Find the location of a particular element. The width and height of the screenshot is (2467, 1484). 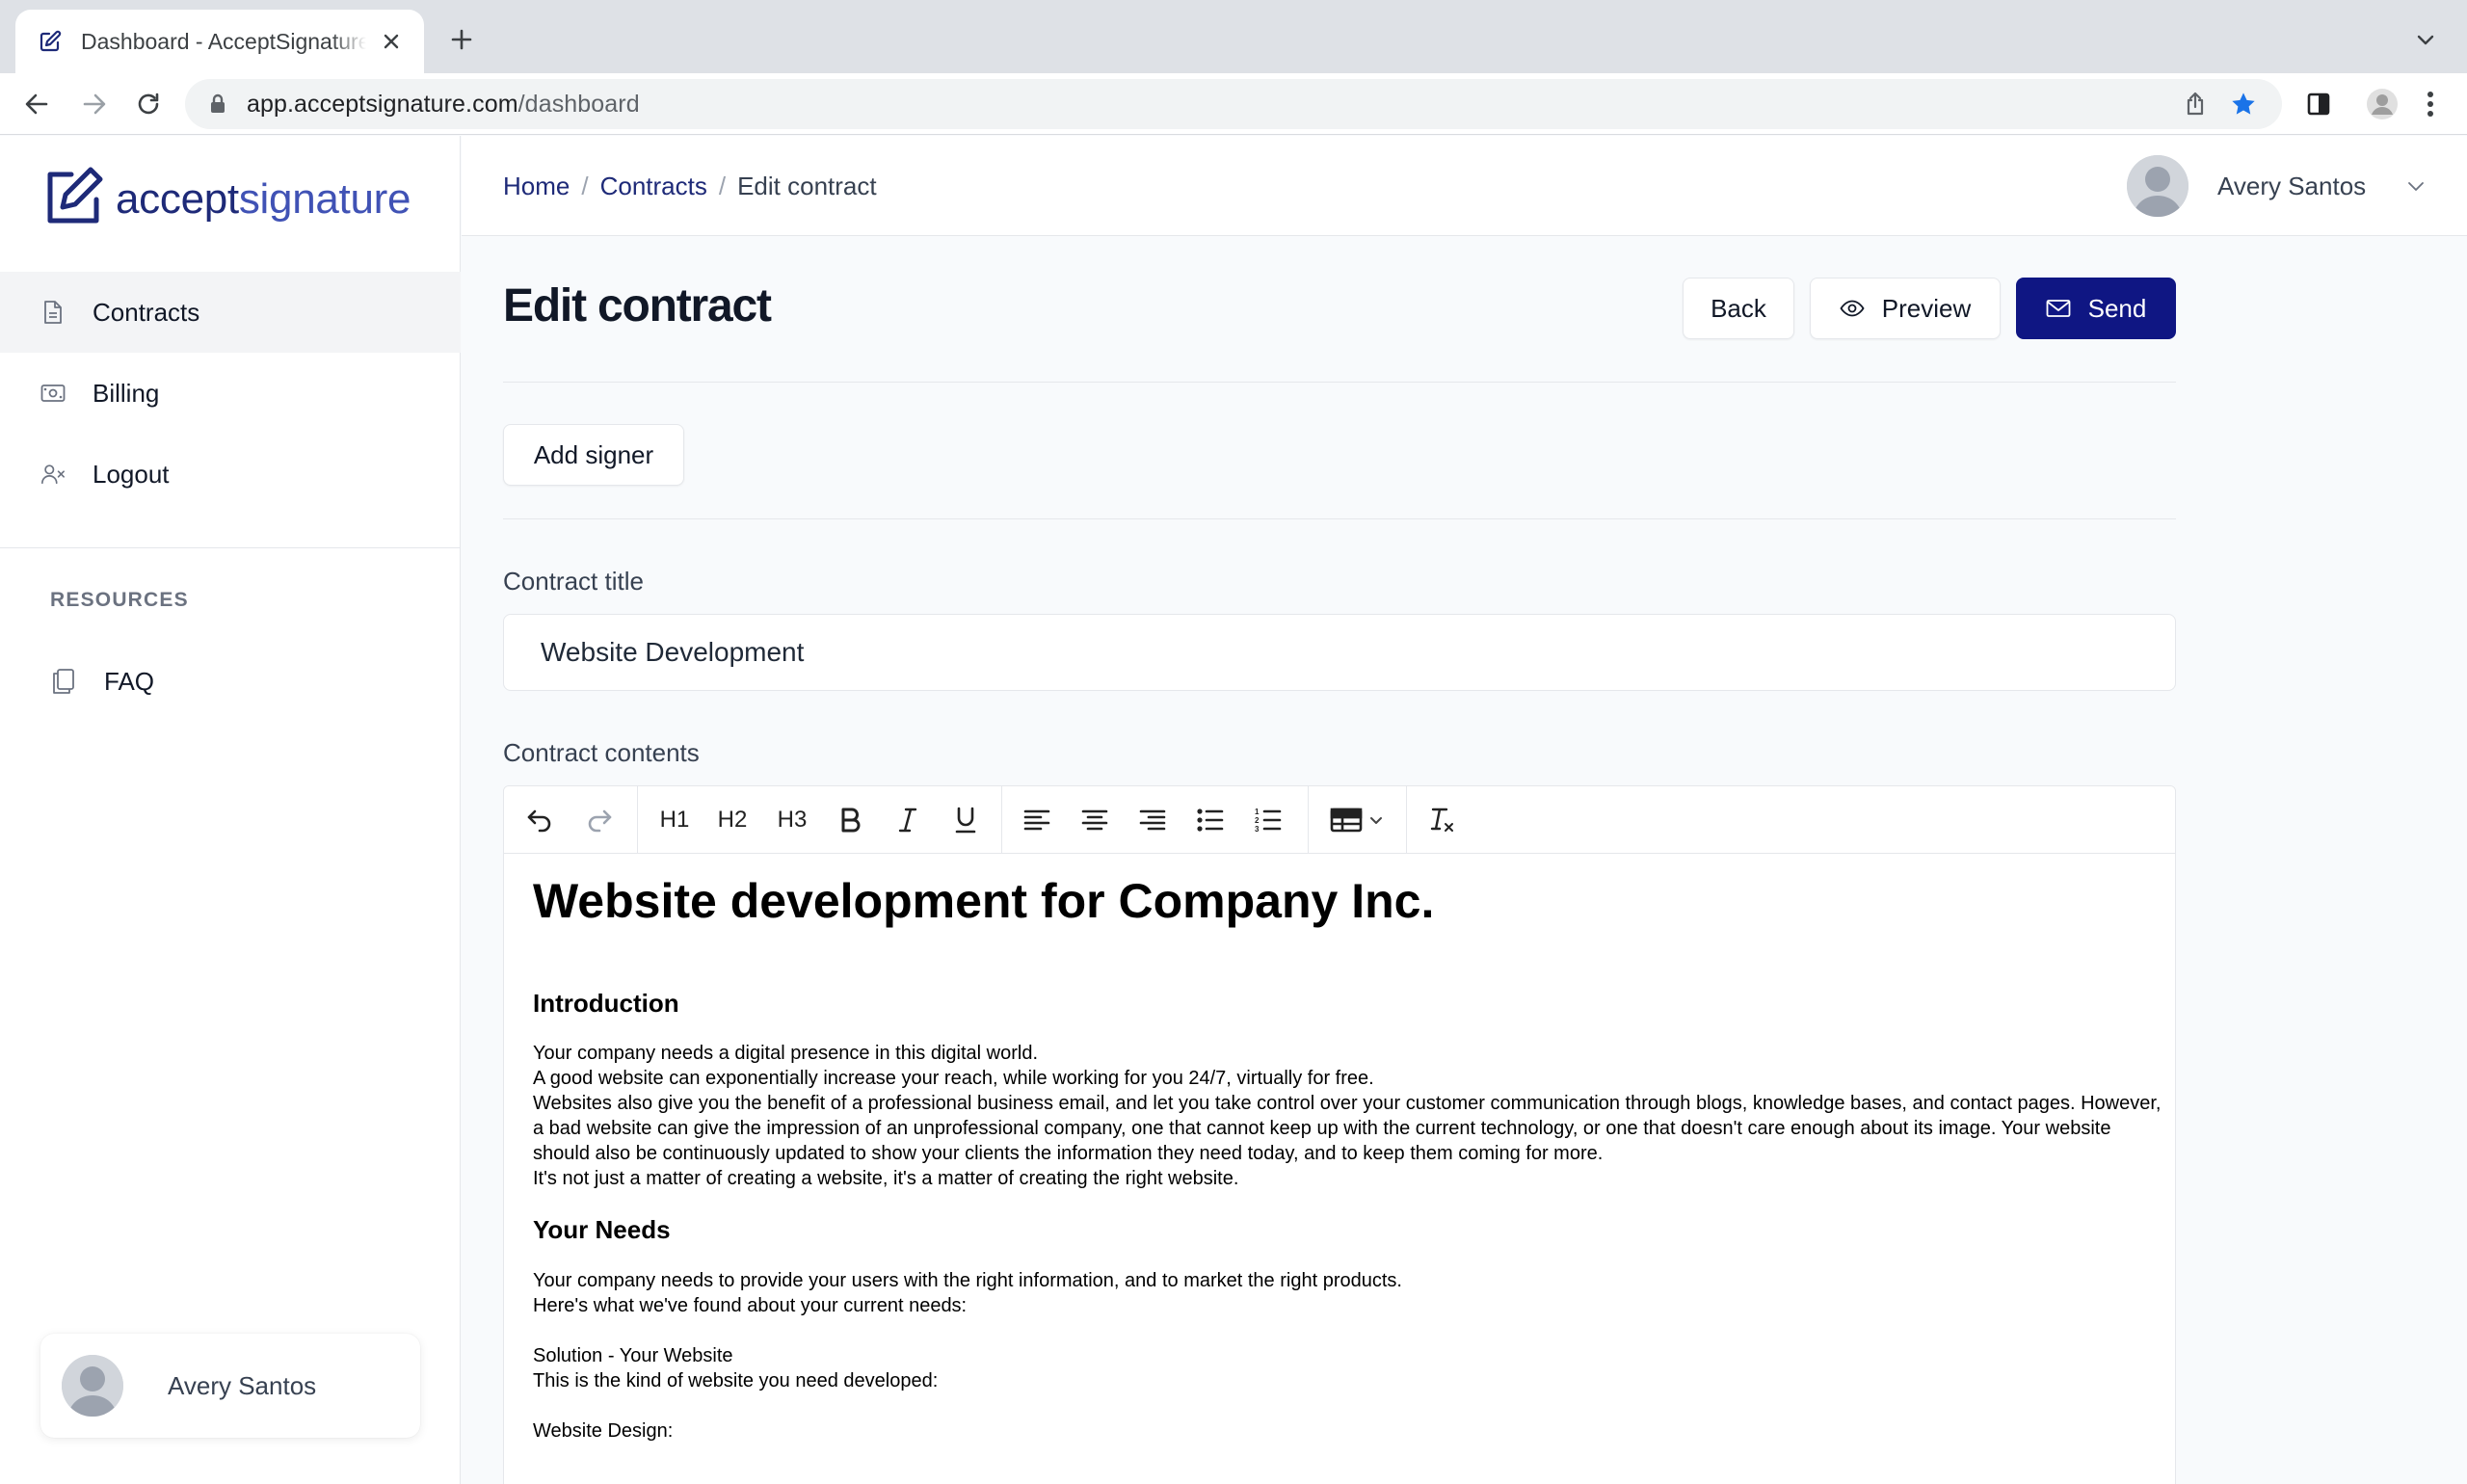

tab-title: Dashboard - AcceptSignature.com is located at coordinates (223, 41).